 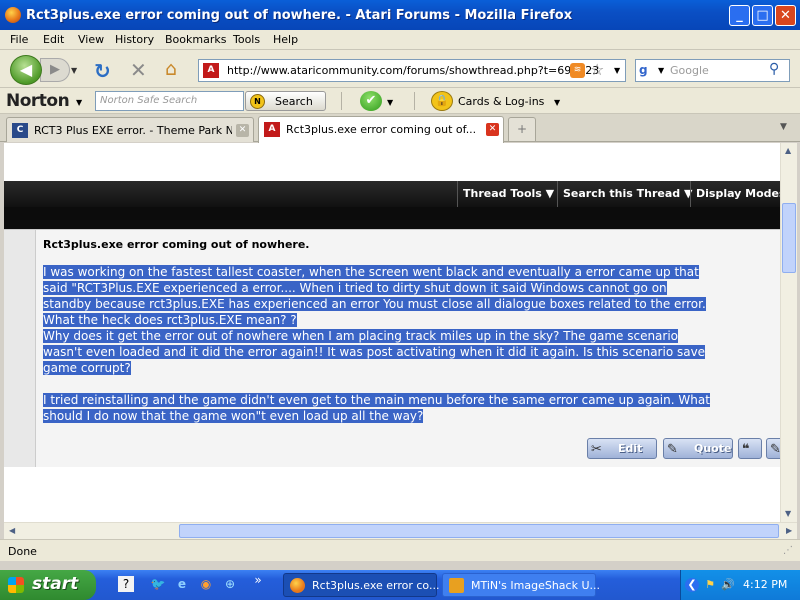 I want to click on thread-tools-button: Thread Tools ▼, so click(x=508, y=194).